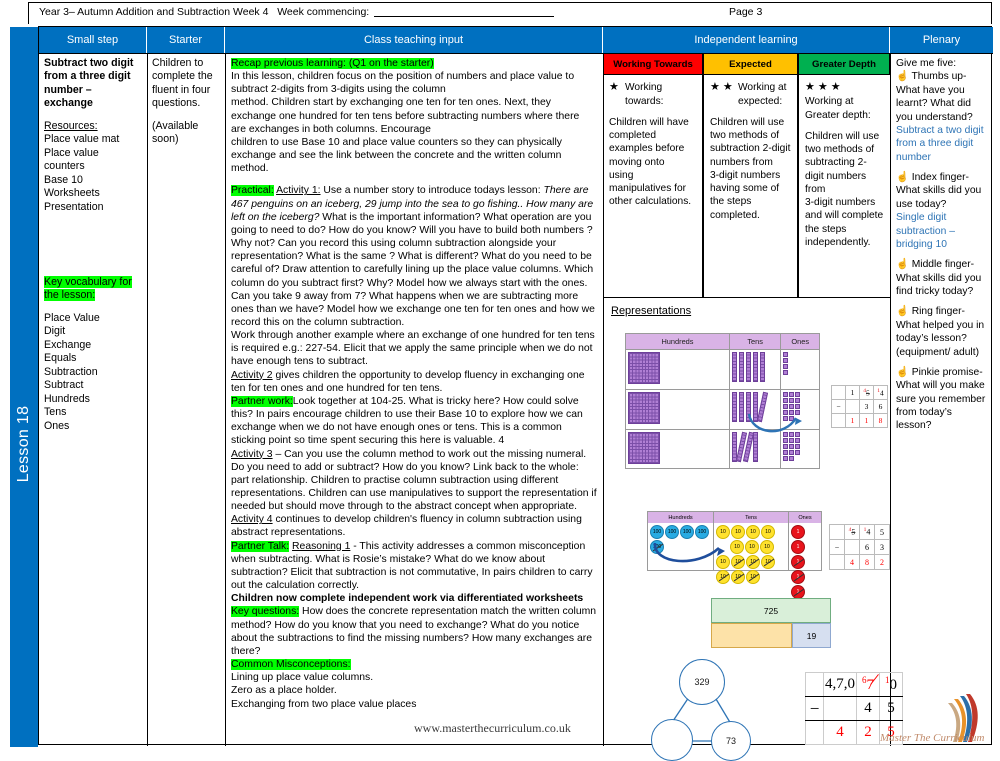  What do you see at coordinates (644, 448) in the screenshot?
I see `hundreds-flat` at bounding box center [644, 448].